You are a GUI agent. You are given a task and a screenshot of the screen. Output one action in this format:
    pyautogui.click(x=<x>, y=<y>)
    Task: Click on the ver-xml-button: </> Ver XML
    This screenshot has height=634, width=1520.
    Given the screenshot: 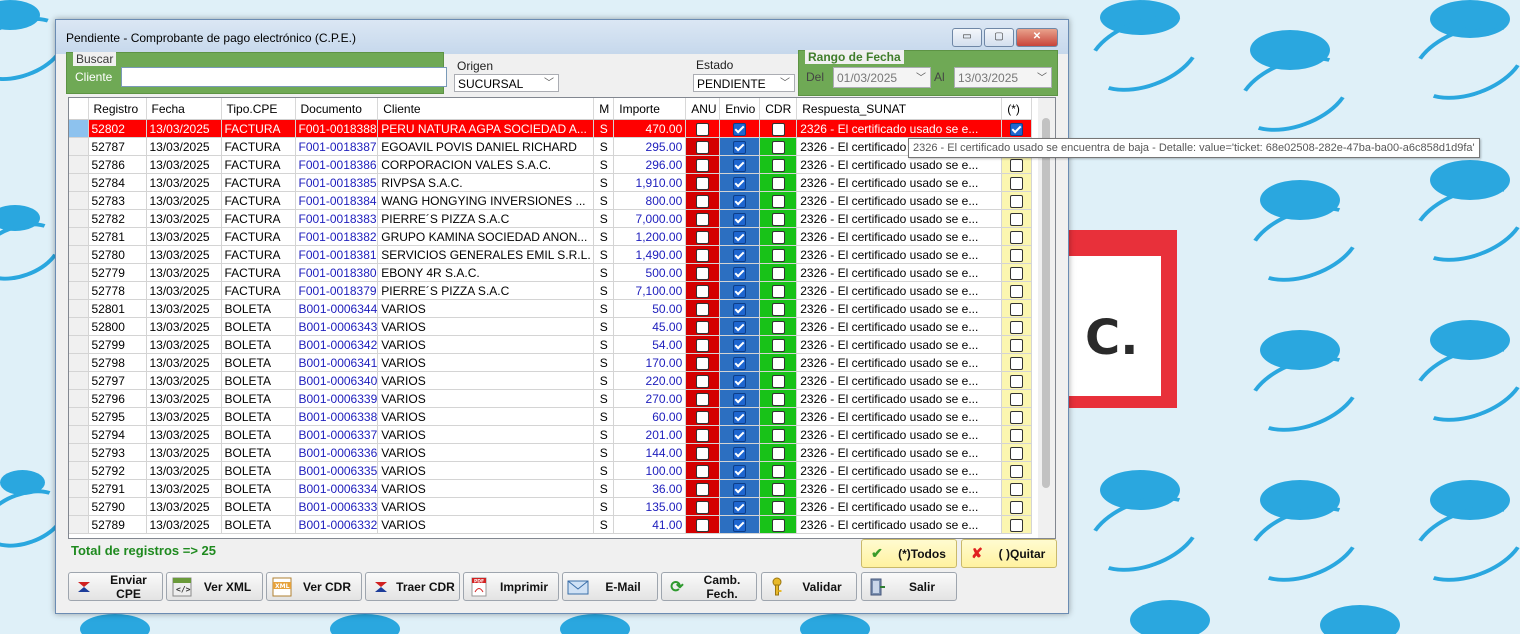 What is the action you would take?
    pyautogui.click(x=214, y=586)
    